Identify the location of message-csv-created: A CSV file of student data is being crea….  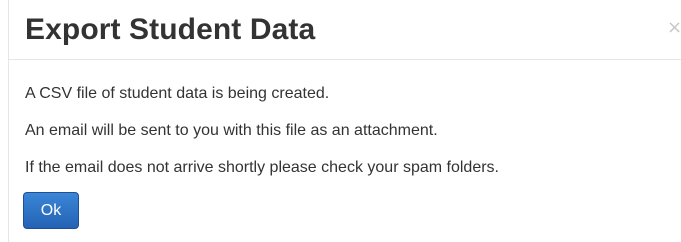
(177, 93).